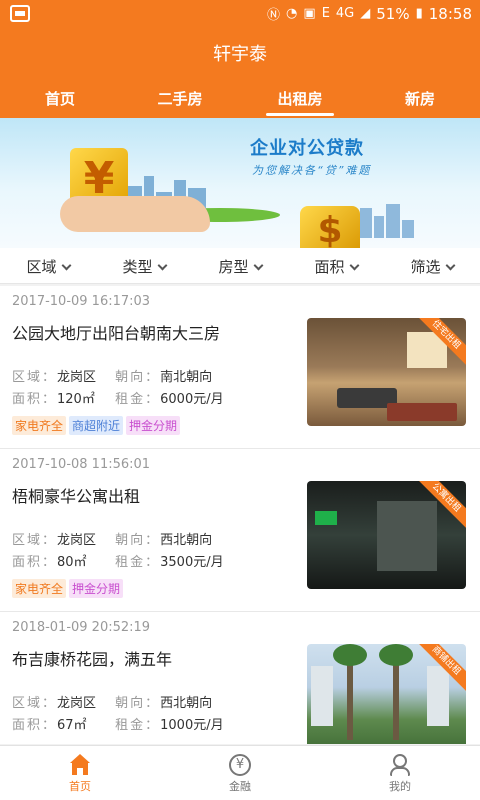 This screenshot has height=800, width=480. I want to click on filter-label: 房型, so click(233, 267).